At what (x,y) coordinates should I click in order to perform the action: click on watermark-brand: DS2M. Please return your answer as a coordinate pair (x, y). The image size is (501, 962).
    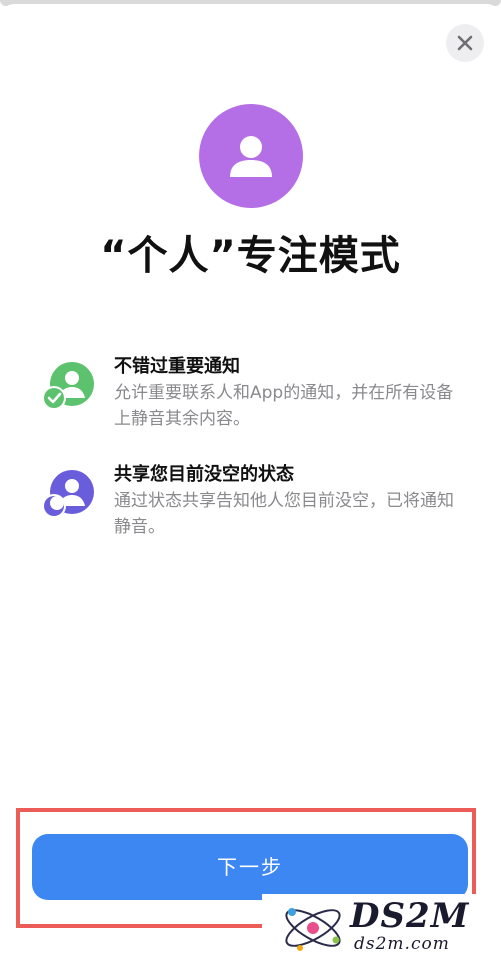
    Looking at the image, I should click on (410, 916).